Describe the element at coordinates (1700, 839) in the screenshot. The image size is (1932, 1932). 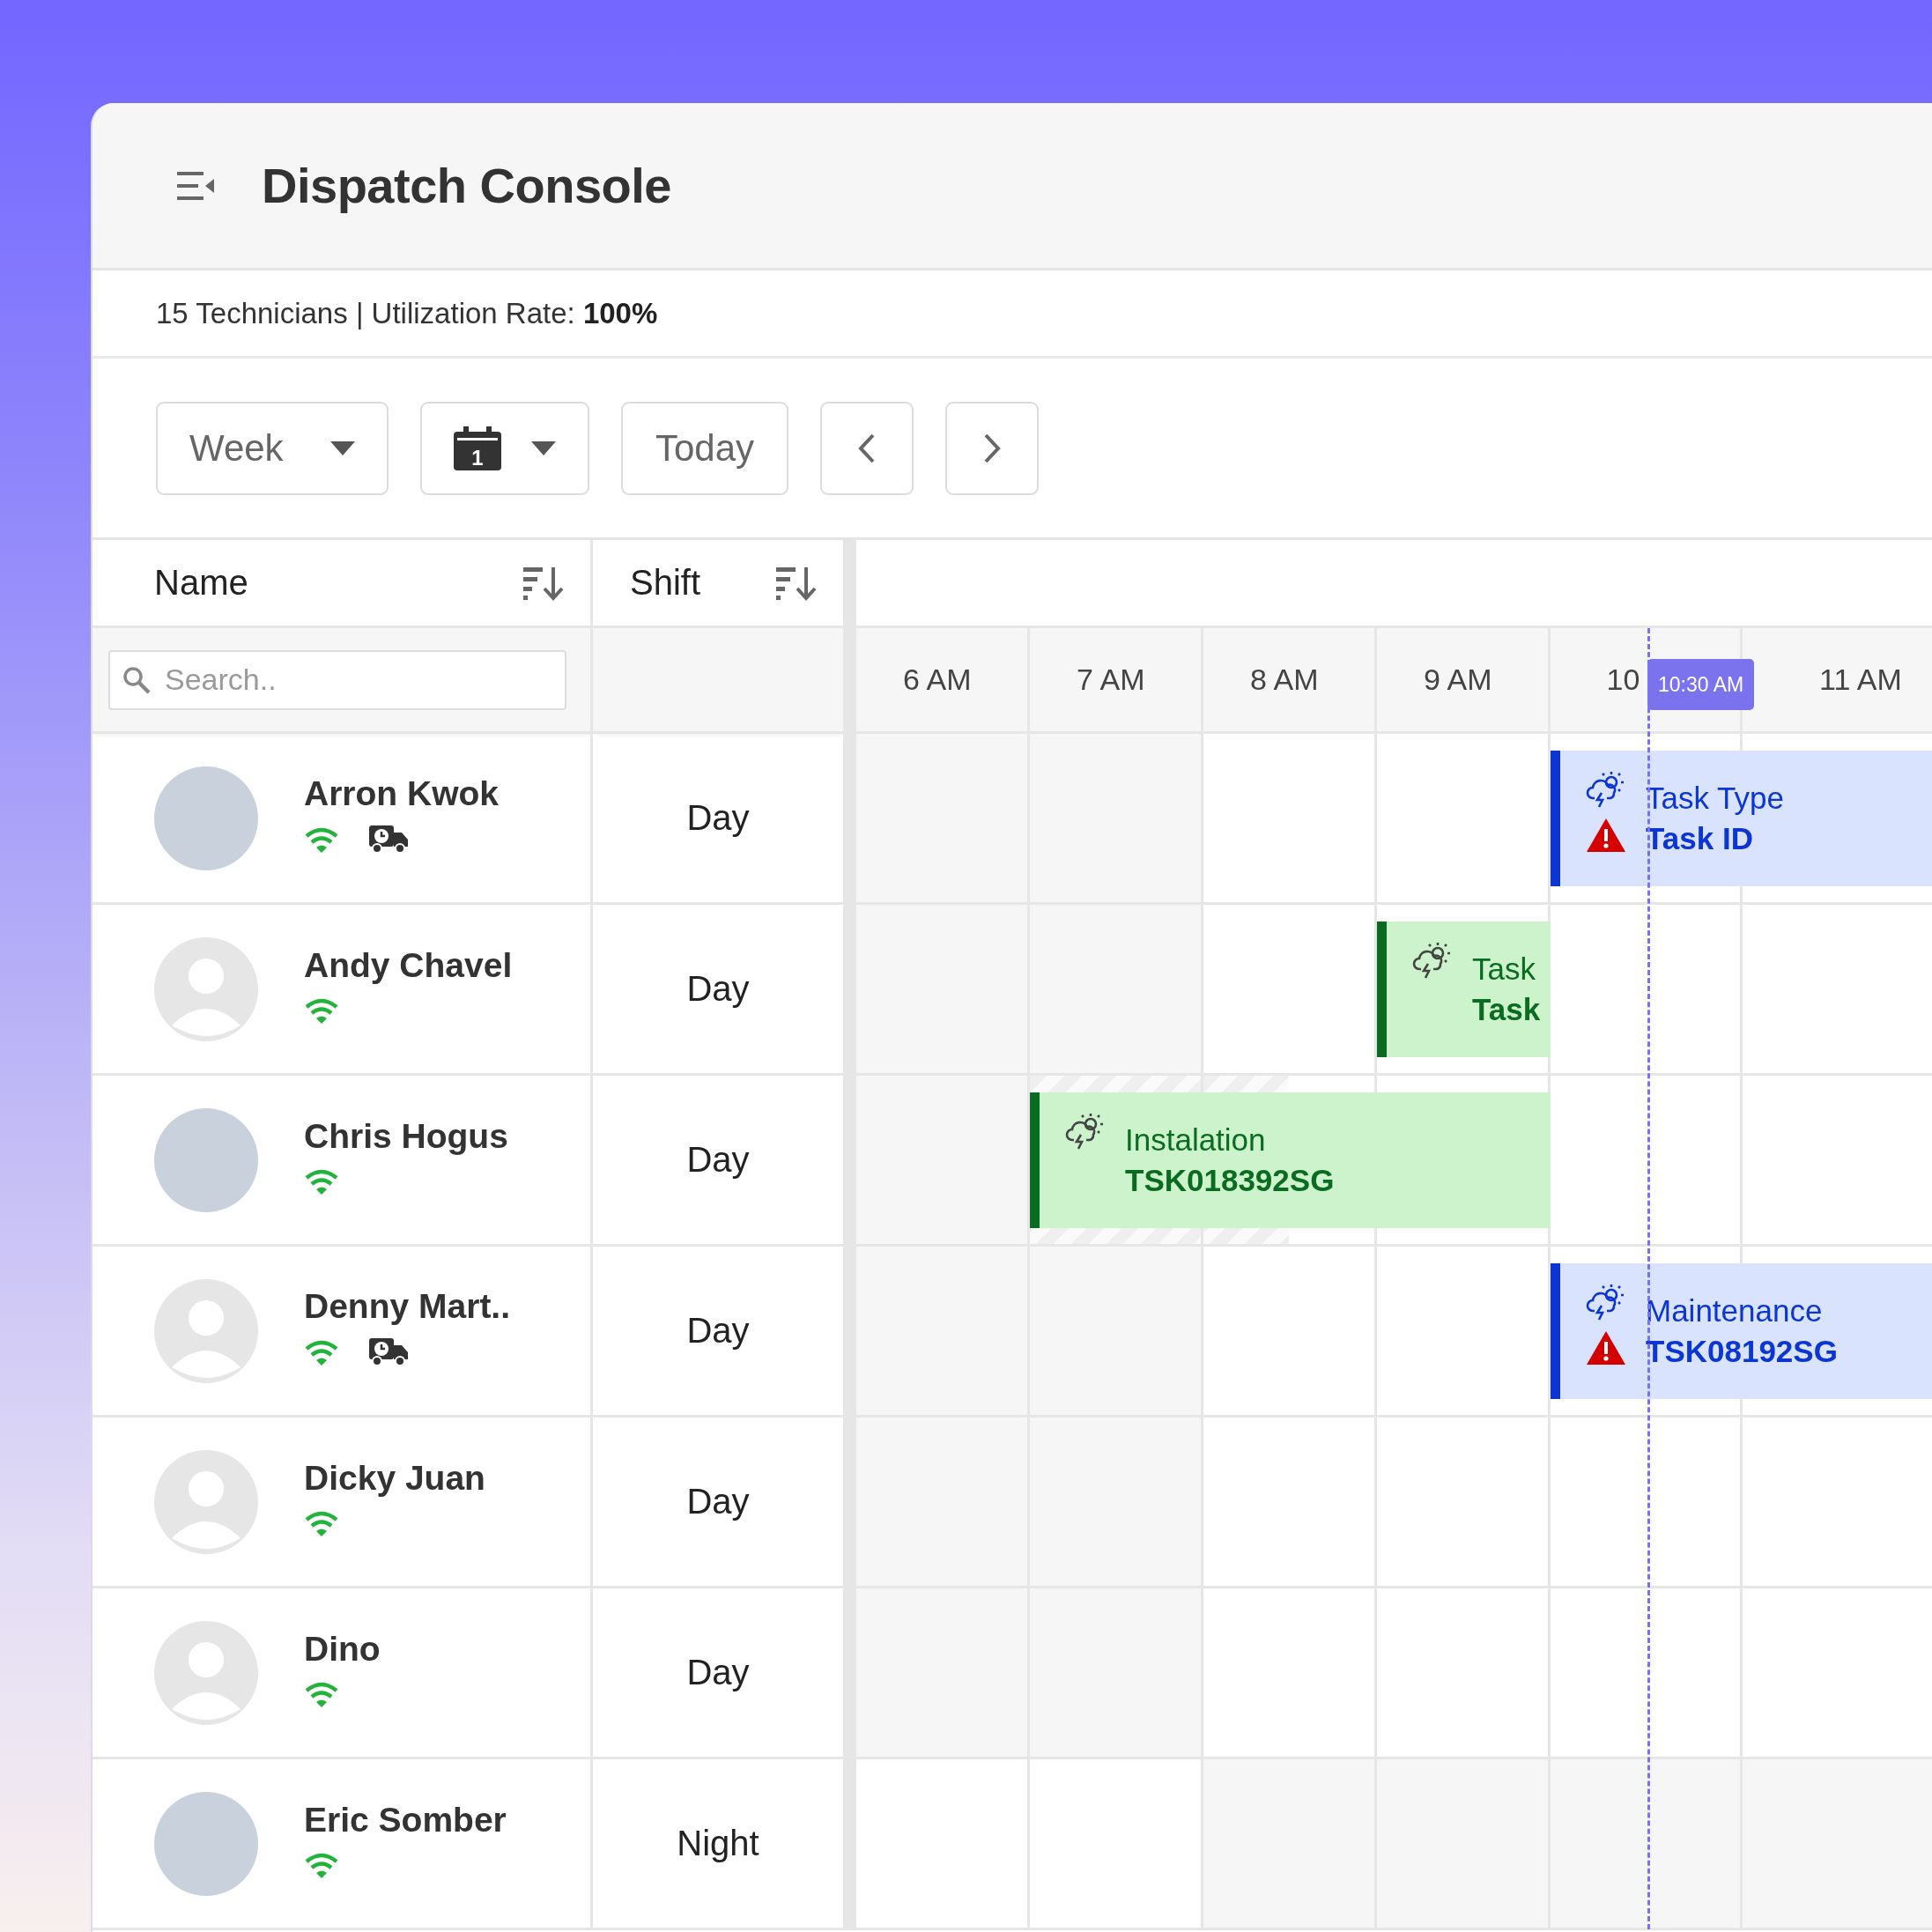
I see `task-id: Task ID` at that location.